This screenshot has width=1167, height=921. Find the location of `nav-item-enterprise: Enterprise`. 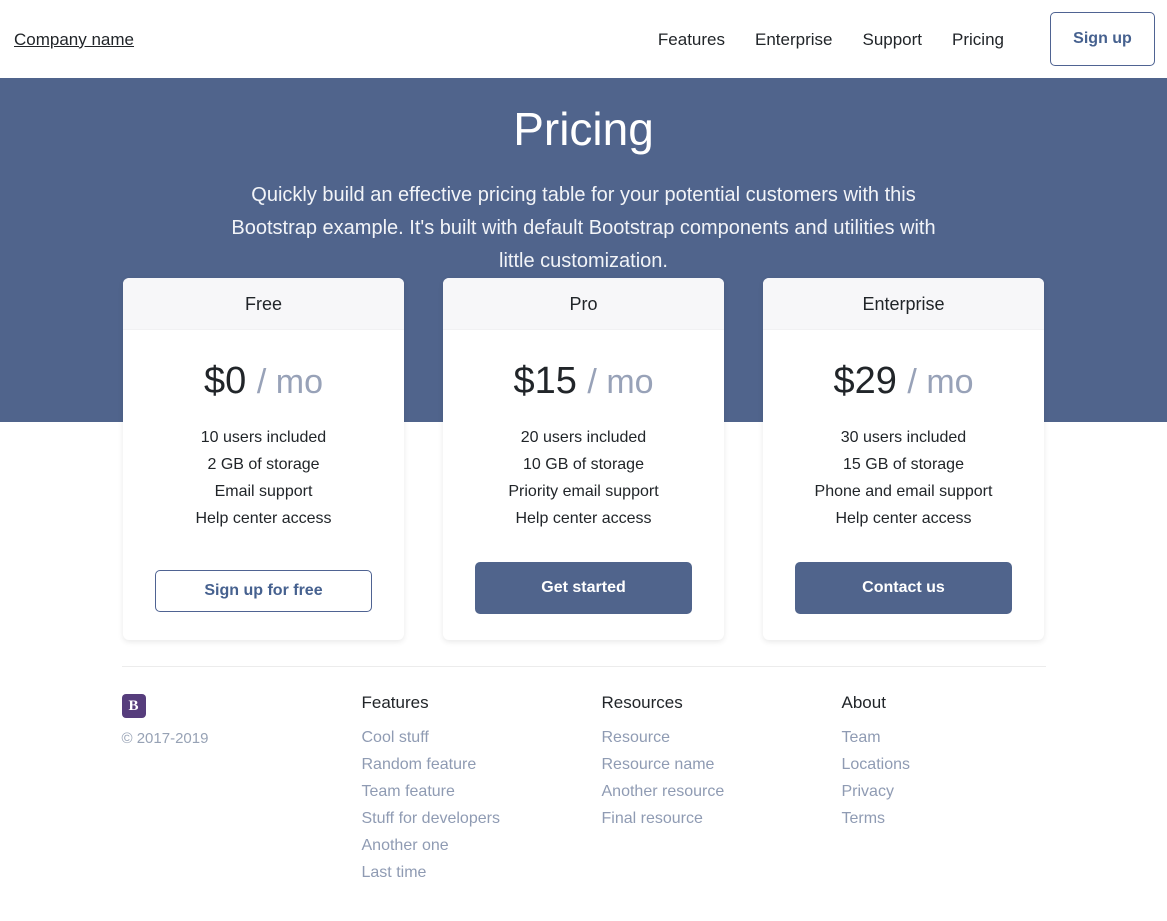

nav-item-enterprise: Enterprise is located at coordinates (793, 39).